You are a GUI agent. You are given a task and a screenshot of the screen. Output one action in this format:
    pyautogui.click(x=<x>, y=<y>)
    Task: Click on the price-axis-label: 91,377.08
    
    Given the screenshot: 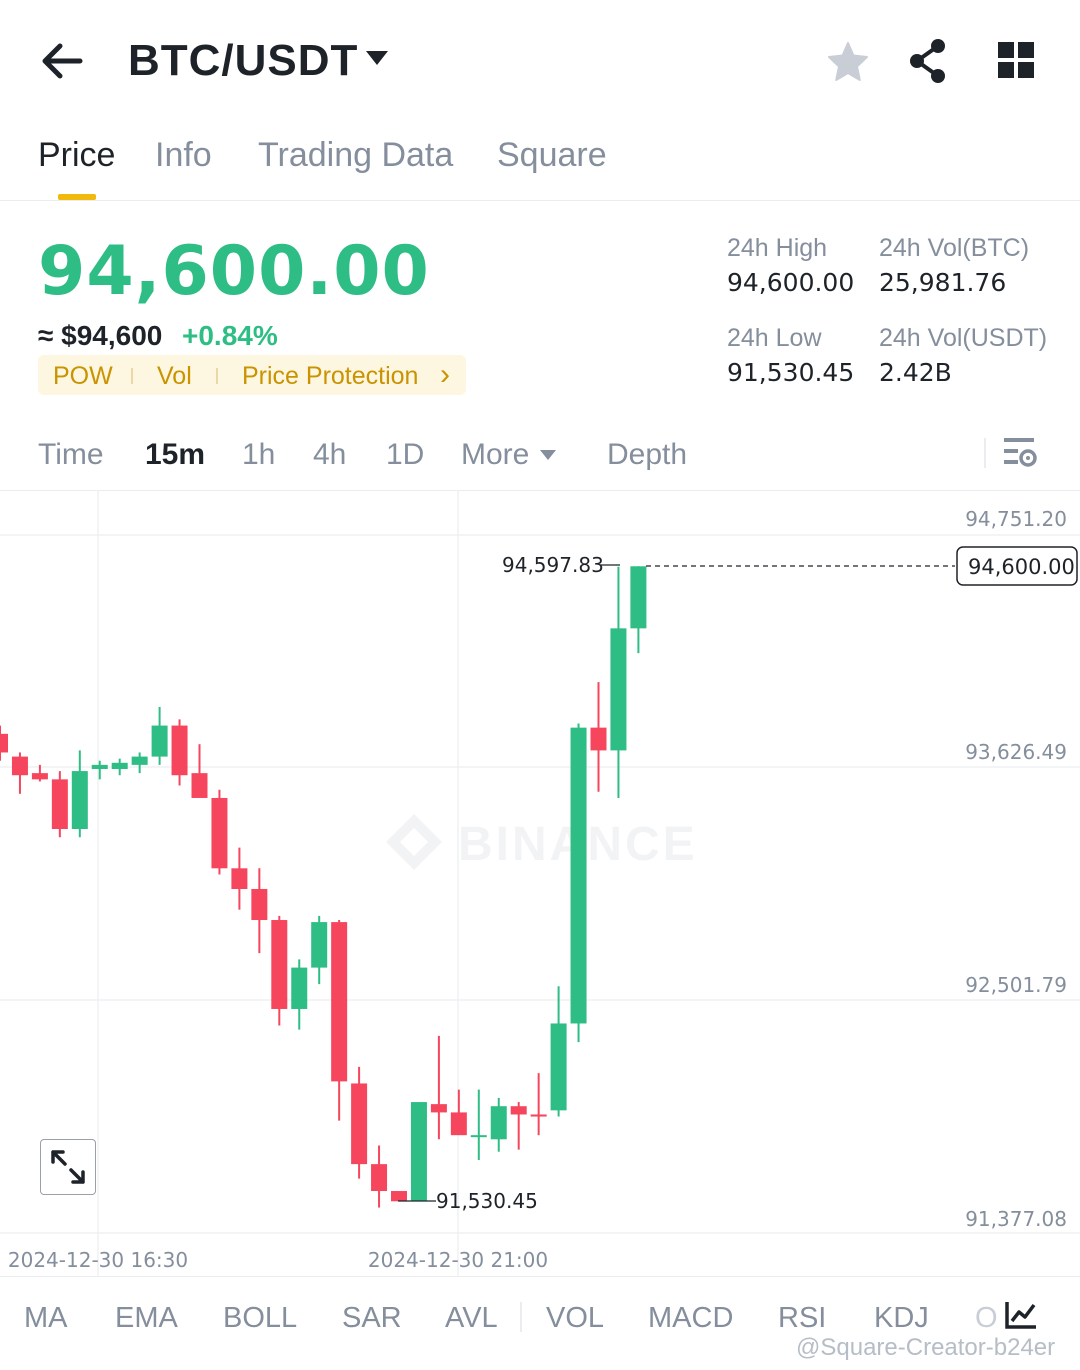 What is the action you would take?
    pyautogui.click(x=1016, y=1219)
    